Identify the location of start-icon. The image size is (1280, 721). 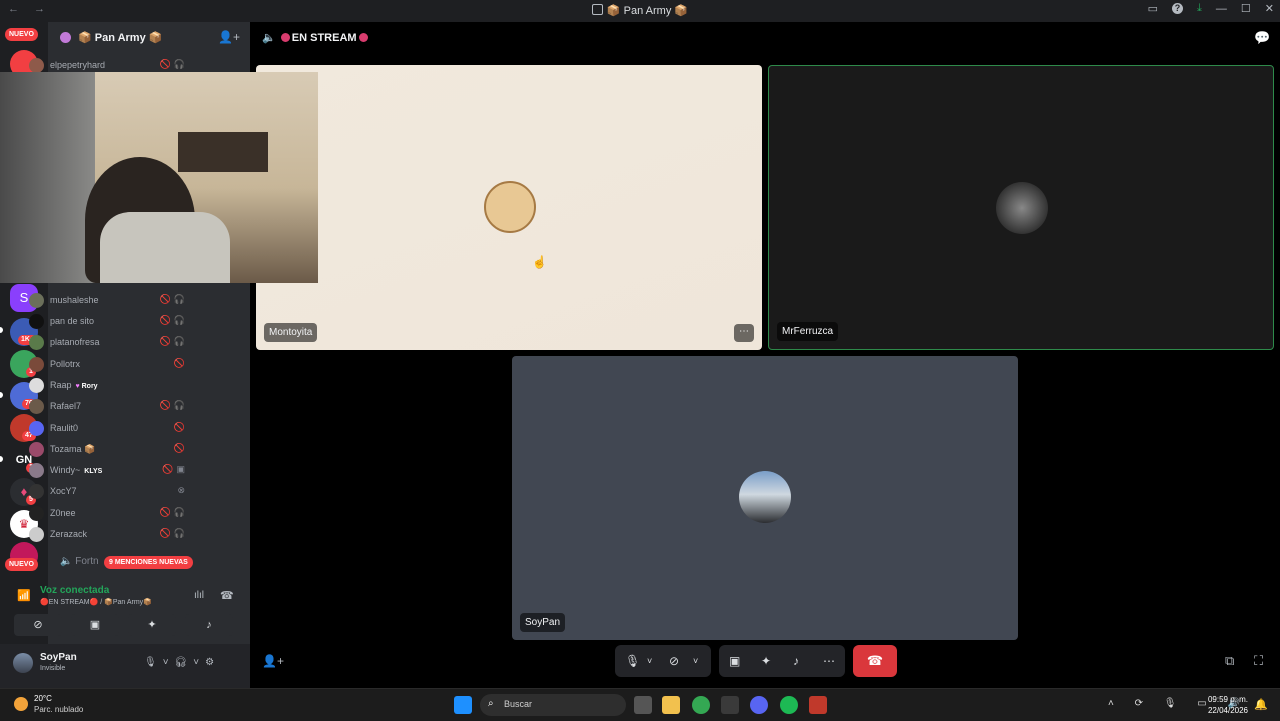
(463, 705).